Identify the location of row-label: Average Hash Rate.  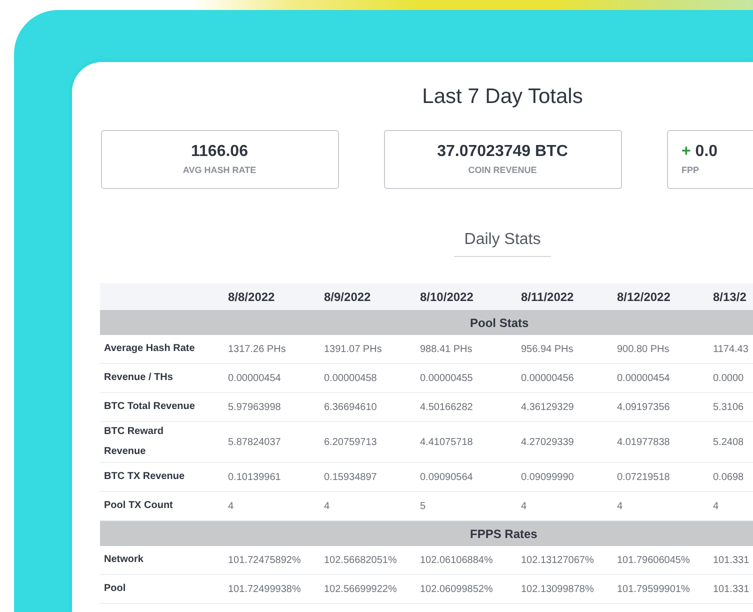
(150, 349).